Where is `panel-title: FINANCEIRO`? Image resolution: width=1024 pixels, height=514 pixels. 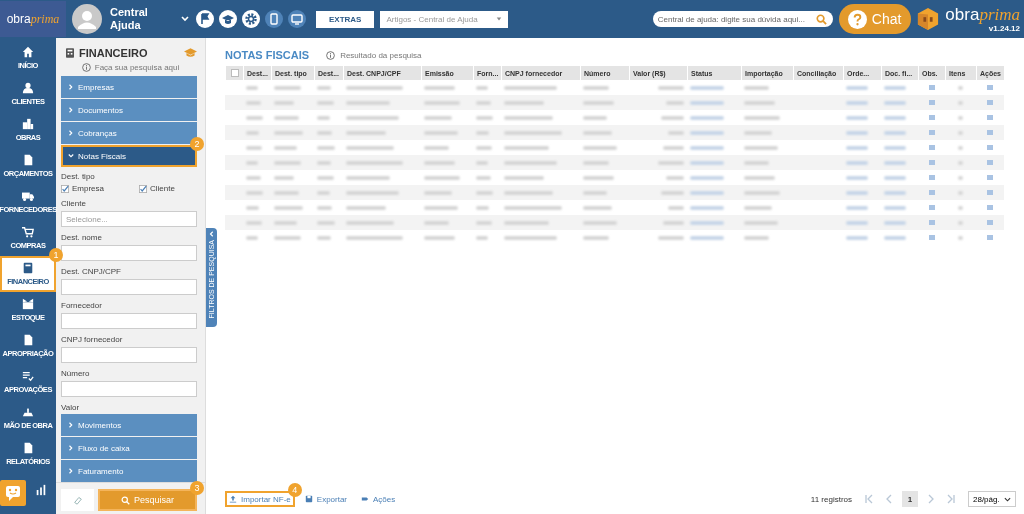
panel-title: FINANCEIRO is located at coordinates (114, 53).